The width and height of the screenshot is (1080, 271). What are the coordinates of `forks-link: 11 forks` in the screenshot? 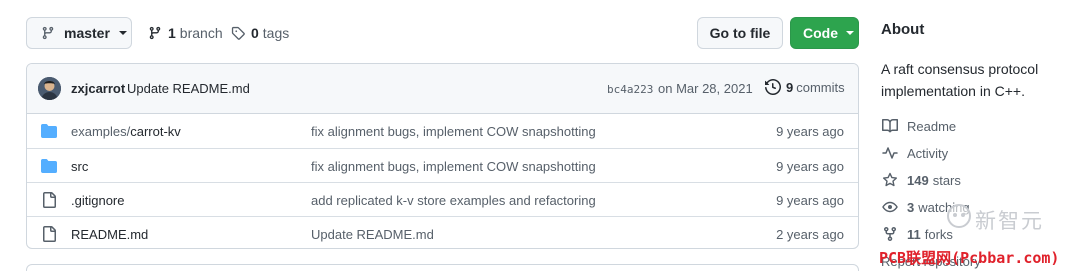 It's located at (917, 234).